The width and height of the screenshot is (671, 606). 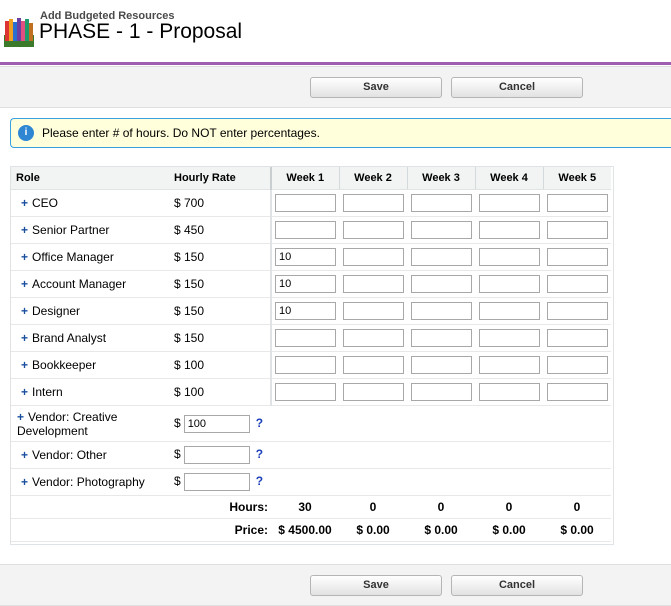 I want to click on role-cell: + Vendor: Photography, so click(x=90, y=482).